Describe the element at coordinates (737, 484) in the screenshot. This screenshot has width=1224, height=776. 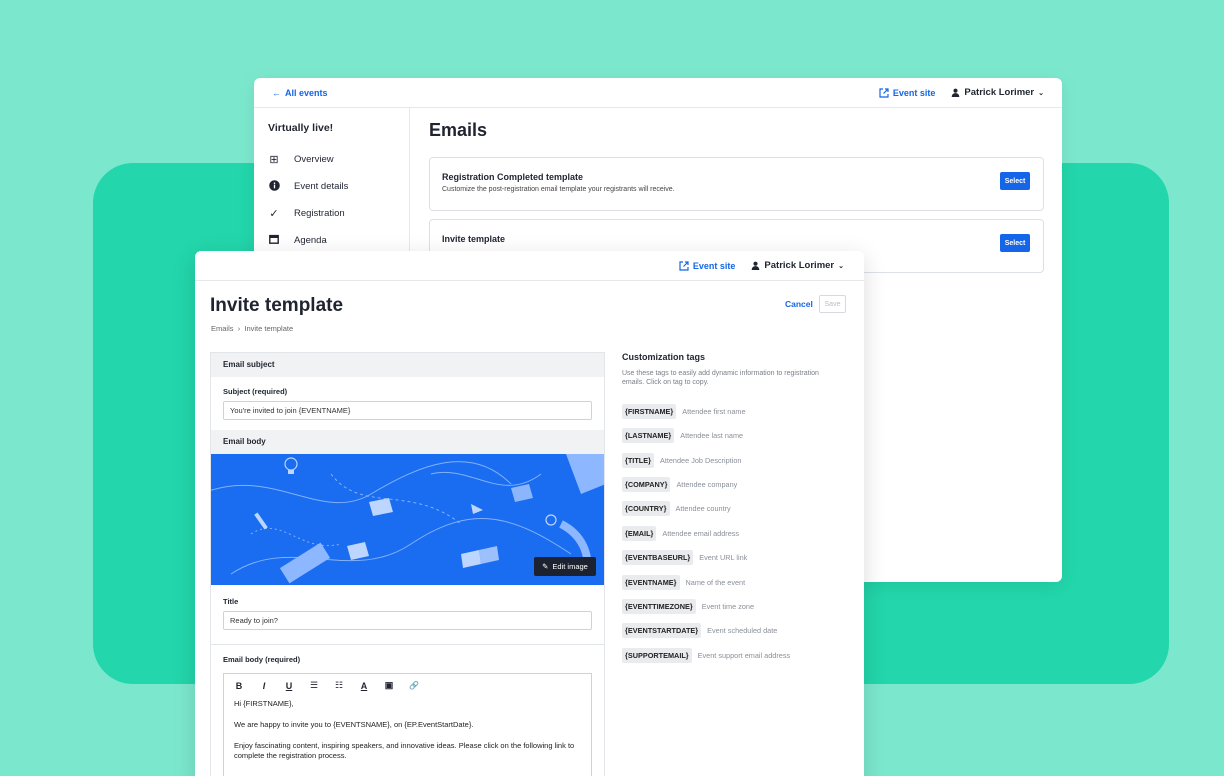
I see `tag-row: {COMPANY} Attendee company` at that location.